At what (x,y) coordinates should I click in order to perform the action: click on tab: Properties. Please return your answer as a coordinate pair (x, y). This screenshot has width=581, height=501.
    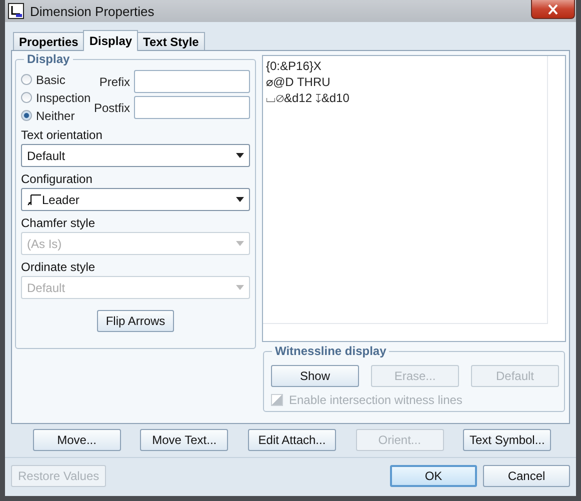
    Looking at the image, I should click on (48, 41).